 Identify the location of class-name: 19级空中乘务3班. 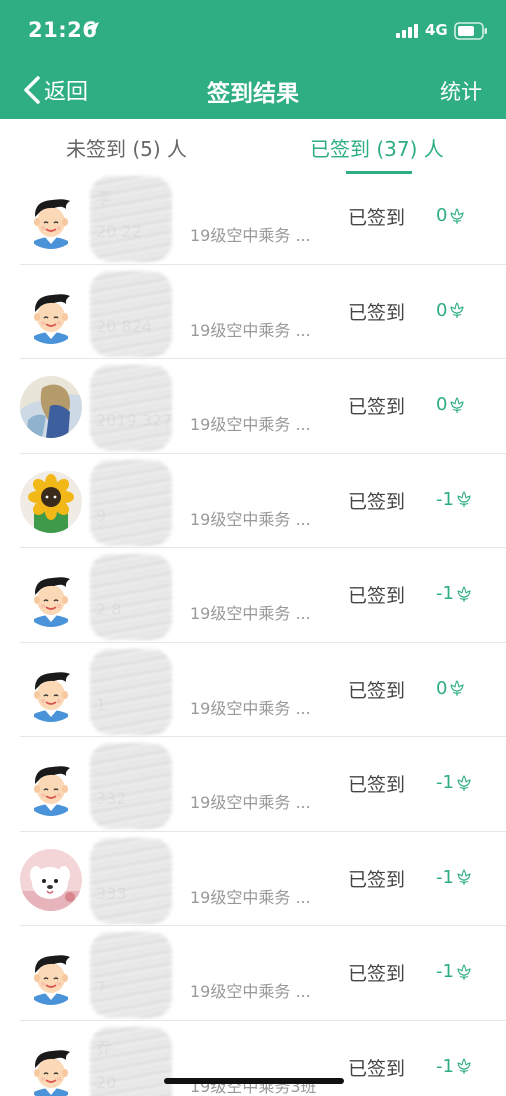
(253, 1086).